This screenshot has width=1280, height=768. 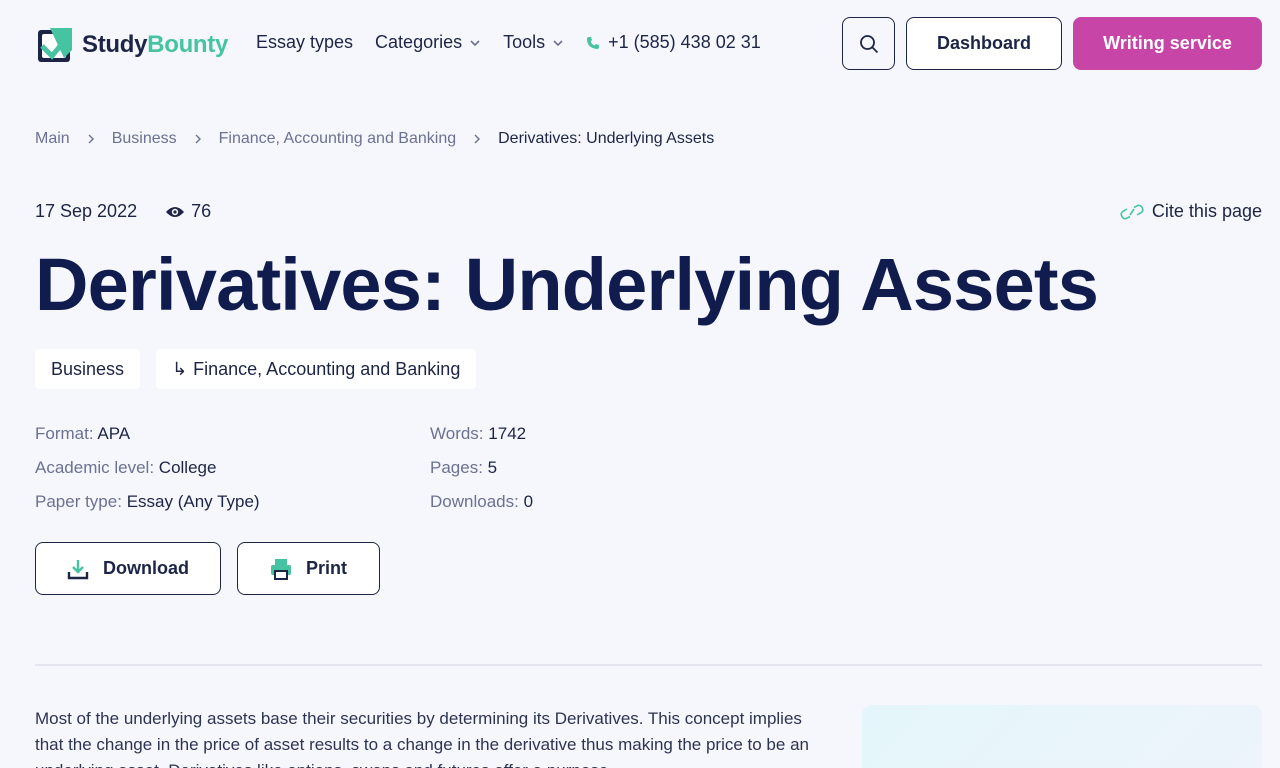 I want to click on print-button-label: Print, so click(x=326, y=568).